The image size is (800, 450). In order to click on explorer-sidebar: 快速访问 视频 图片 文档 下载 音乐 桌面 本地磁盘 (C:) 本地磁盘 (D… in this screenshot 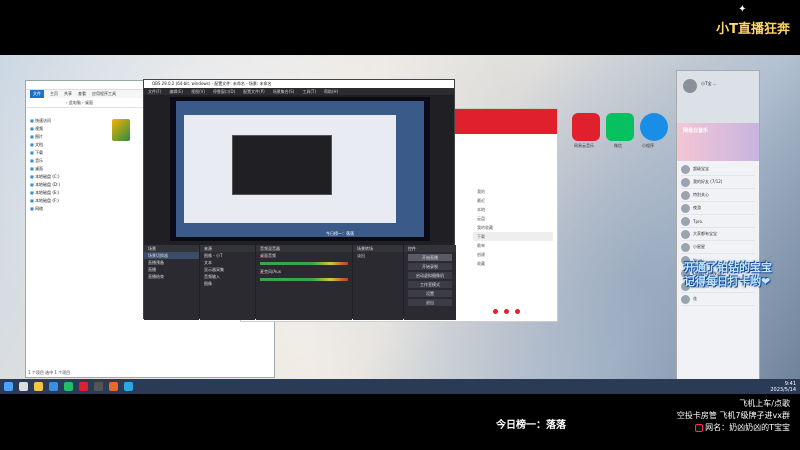, I will do `click(61, 235)`.